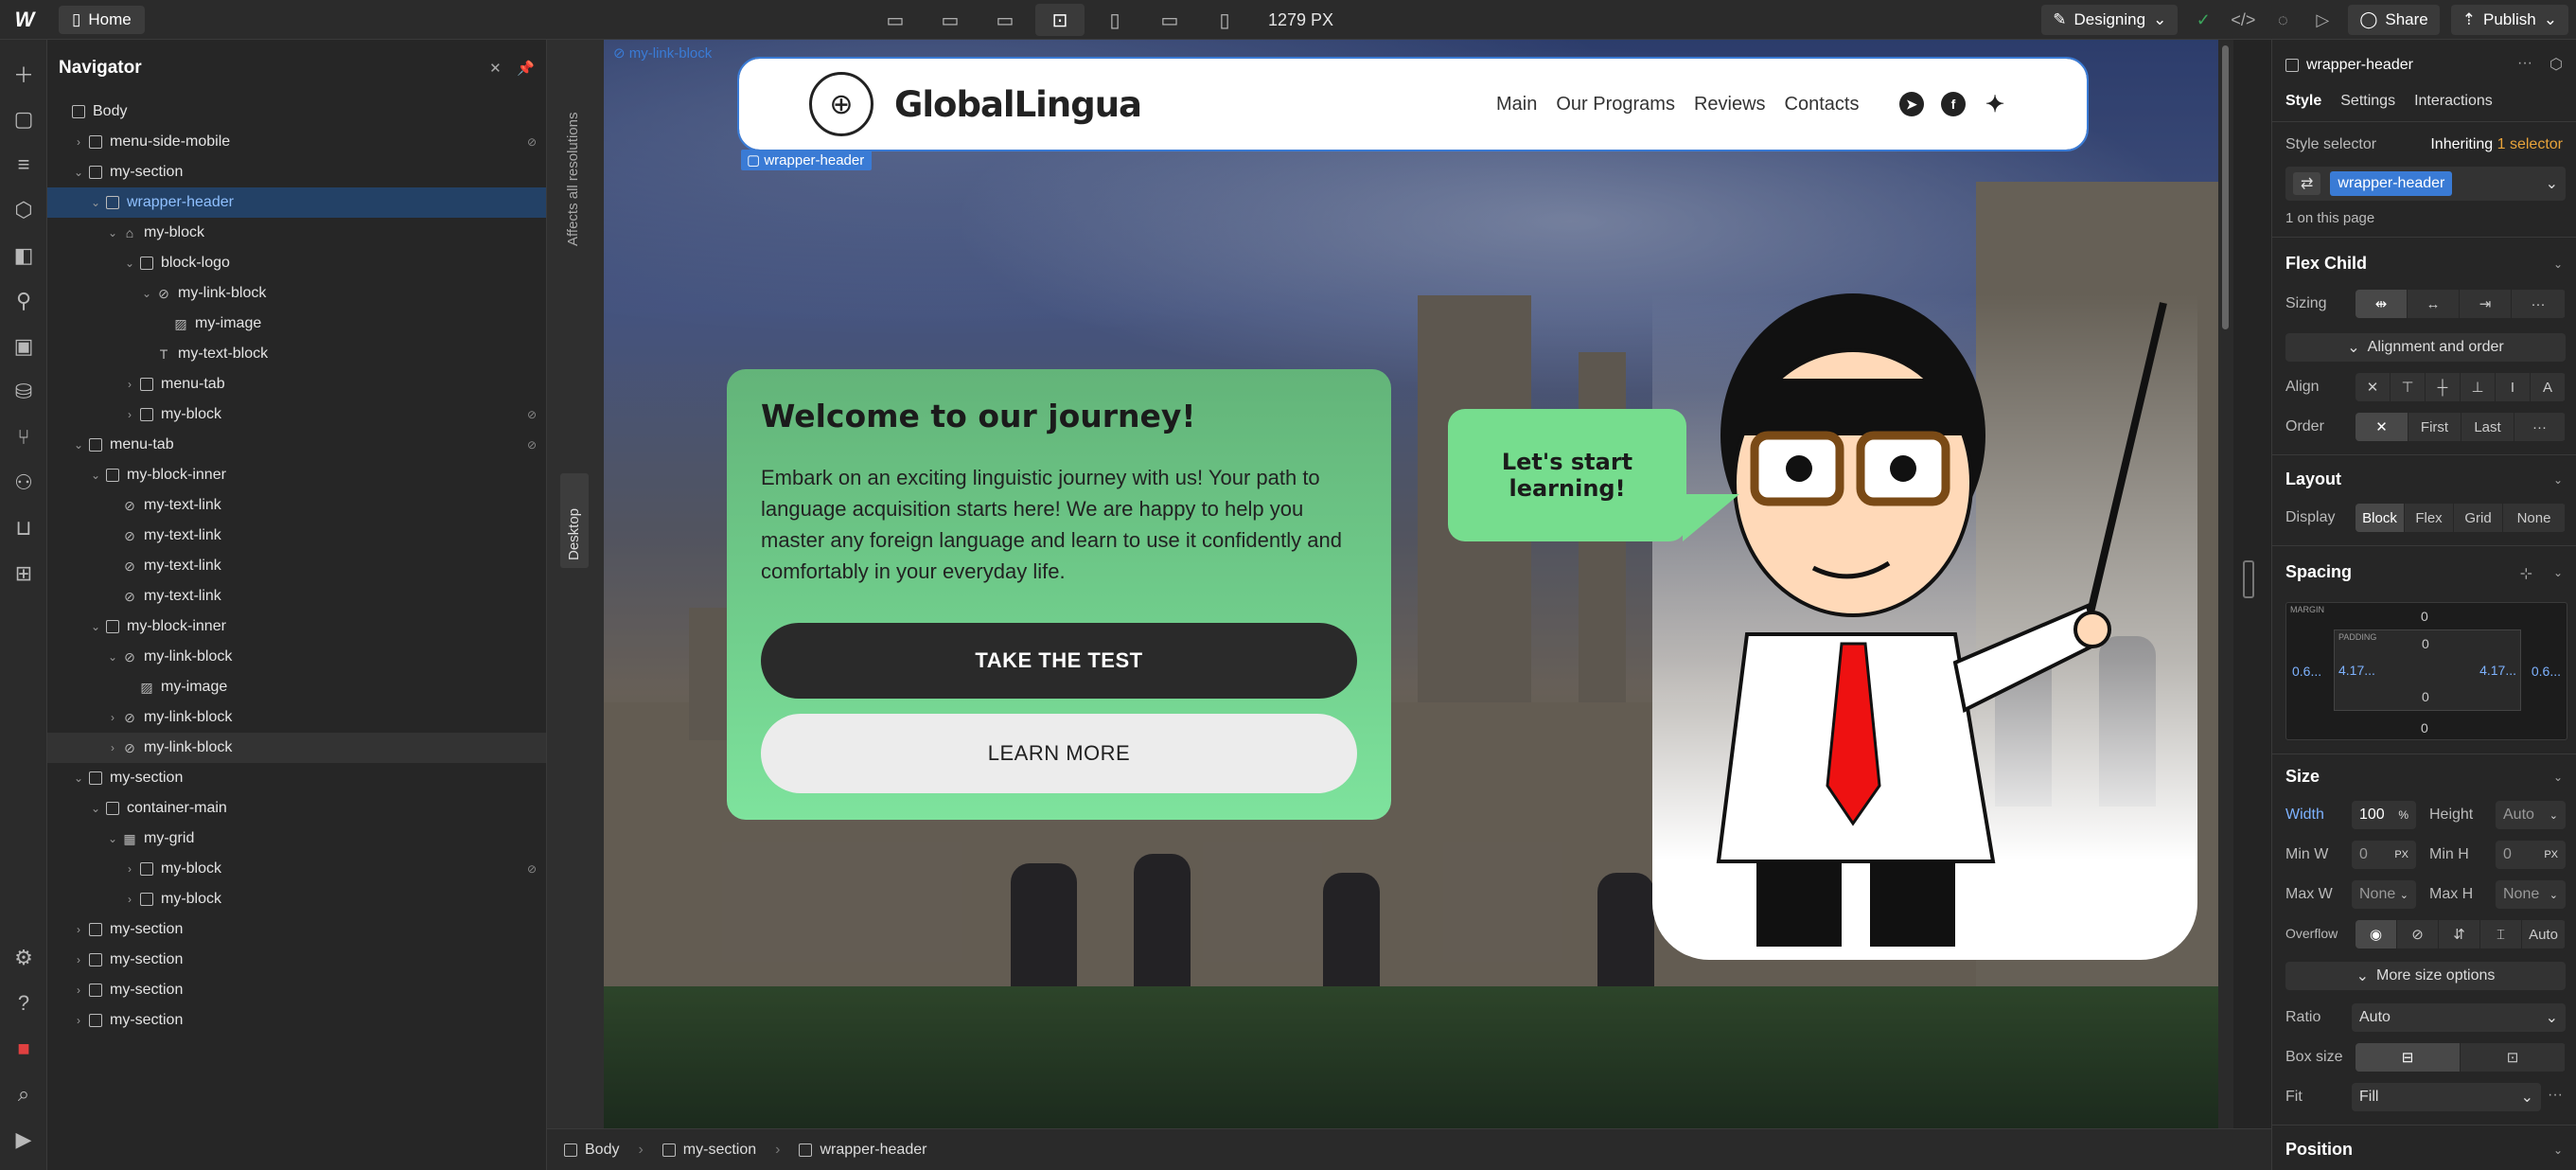 The height and width of the screenshot is (1170, 2576). I want to click on min-width-unit: PX, so click(2401, 854).